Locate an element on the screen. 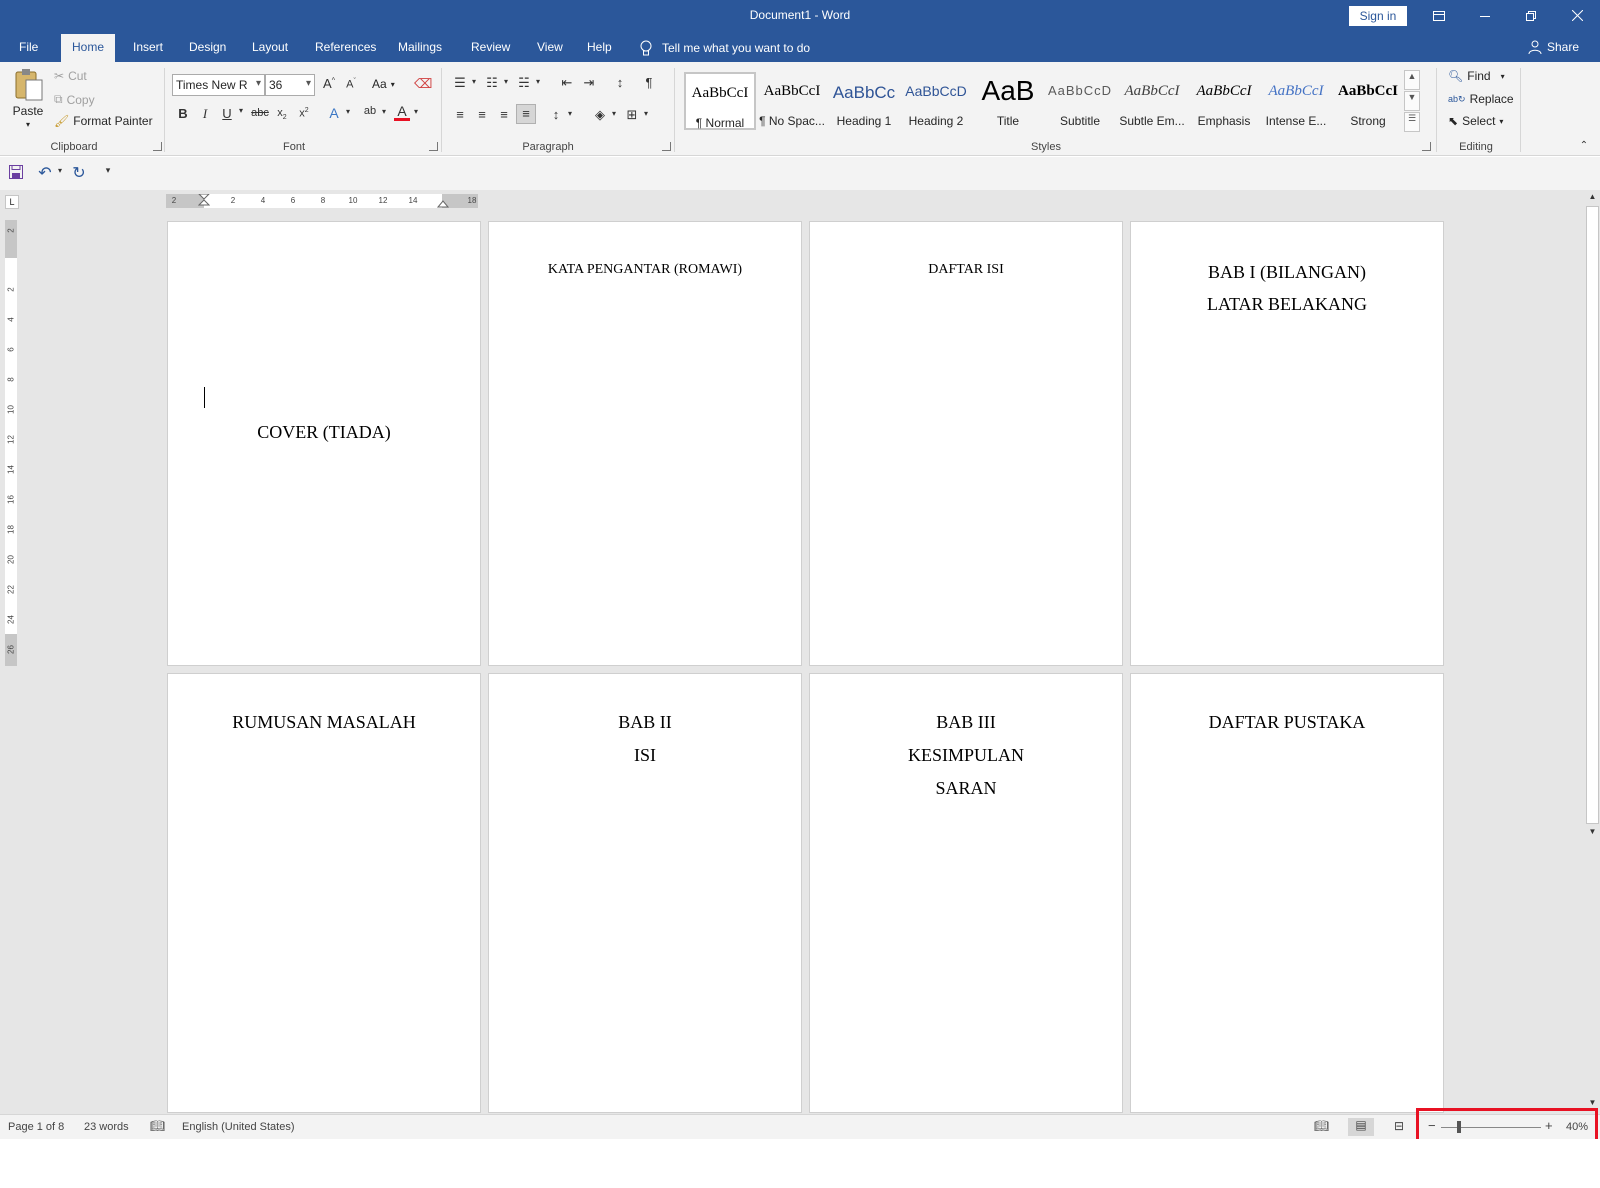  style-normal: AaBbCcI ¶ Normal is located at coordinates (720, 101).